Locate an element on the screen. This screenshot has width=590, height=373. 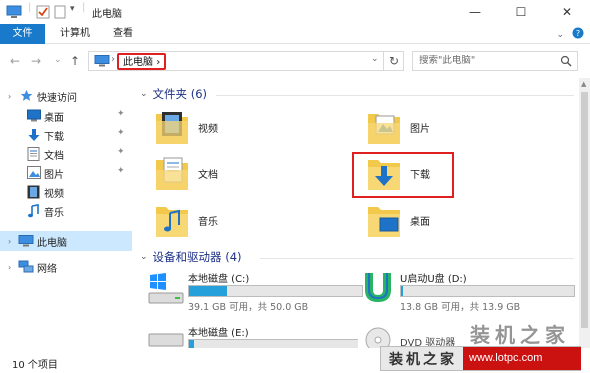
new-folder-icon is located at coordinates (60, 13).